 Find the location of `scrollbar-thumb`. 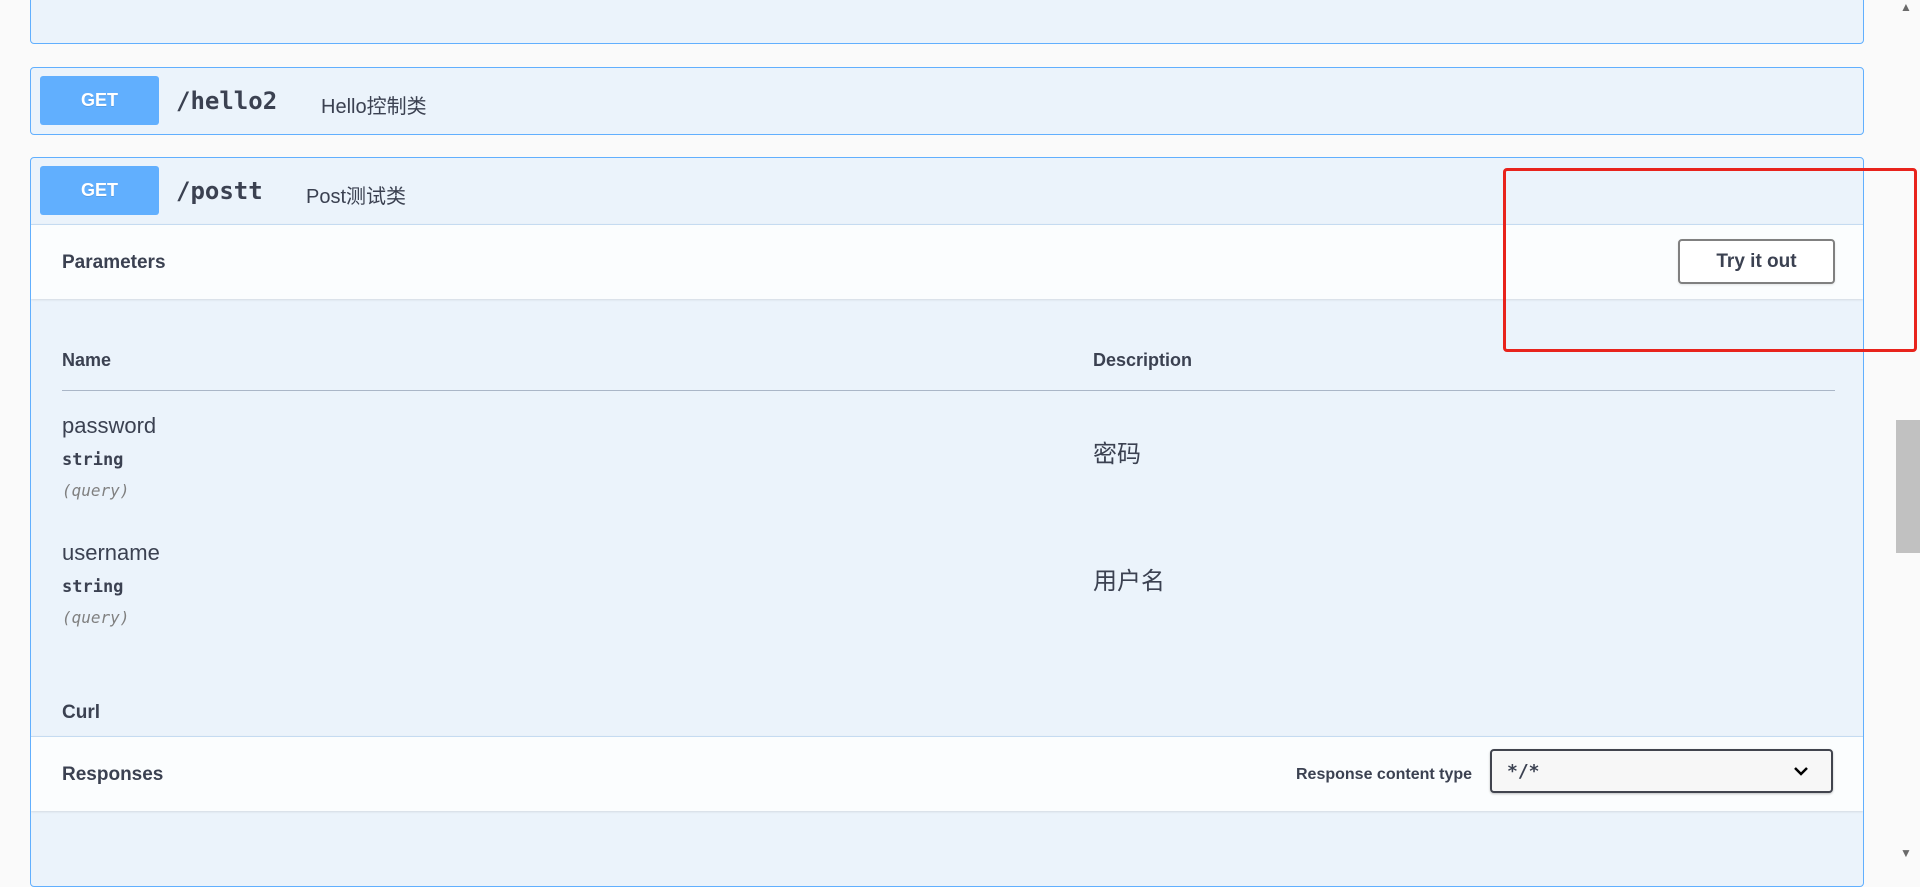

scrollbar-thumb is located at coordinates (1908, 486).